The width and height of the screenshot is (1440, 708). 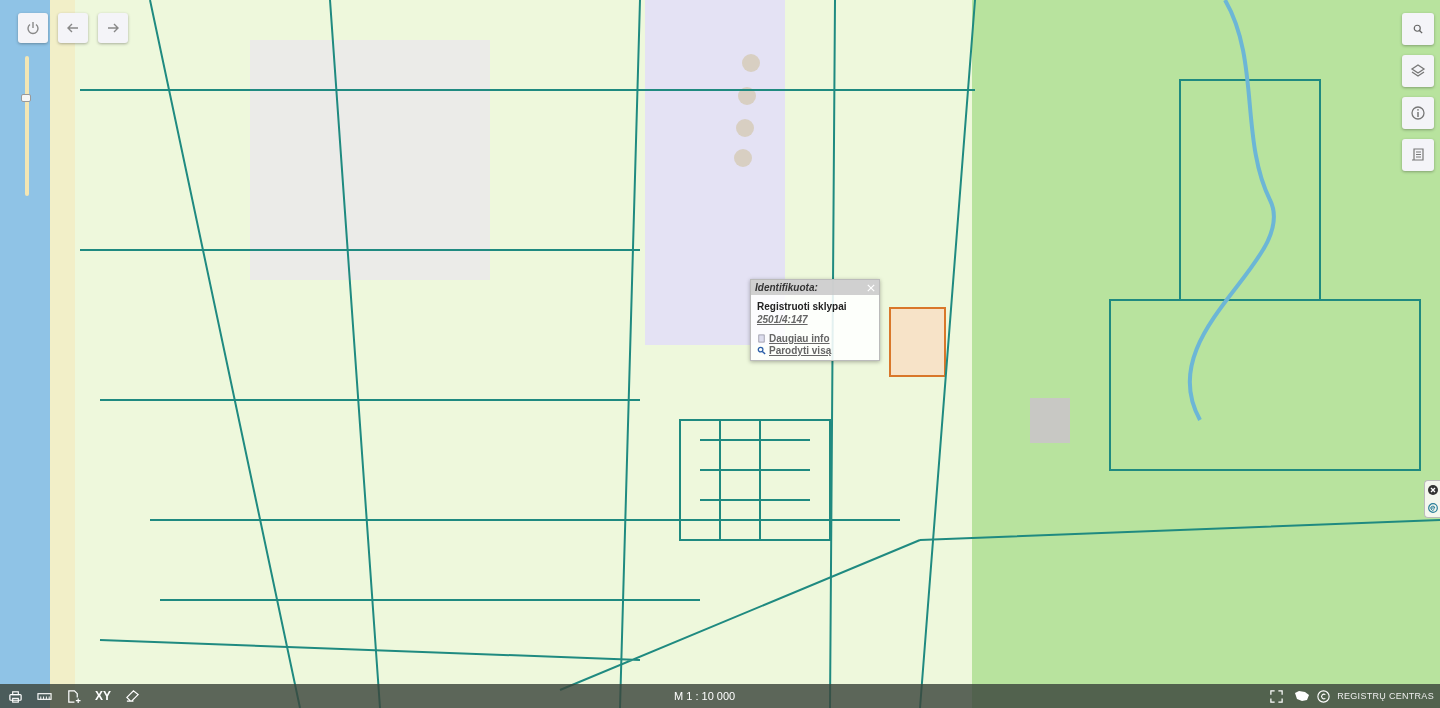 What do you see at coordinates (1324, 696) in the screenshot?
I see `copyright-icon` at bounding box center [1324, 696].